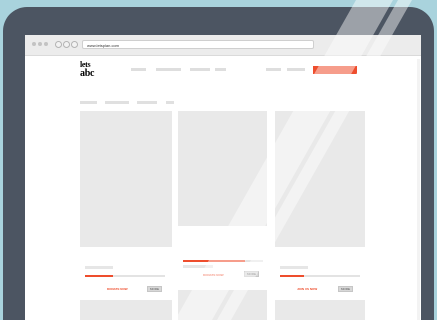  Describe the element at coordinates (58, 44) in the screenshot. I see `back-icon` at that location.